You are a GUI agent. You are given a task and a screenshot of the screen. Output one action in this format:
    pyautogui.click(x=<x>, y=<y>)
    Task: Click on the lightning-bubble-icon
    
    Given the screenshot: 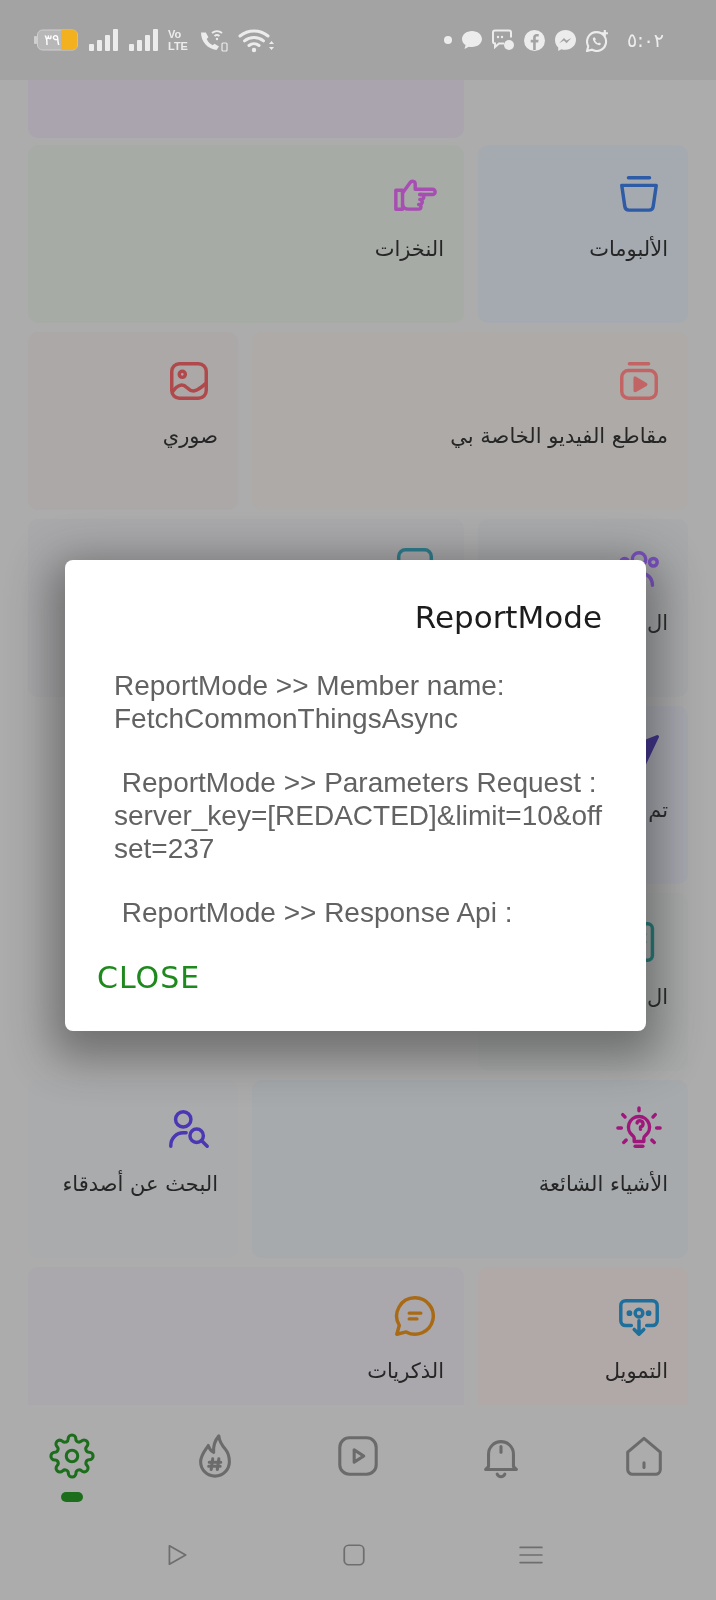 What is the action you would take?
    pyautogui.click(x=565, y=40)
    